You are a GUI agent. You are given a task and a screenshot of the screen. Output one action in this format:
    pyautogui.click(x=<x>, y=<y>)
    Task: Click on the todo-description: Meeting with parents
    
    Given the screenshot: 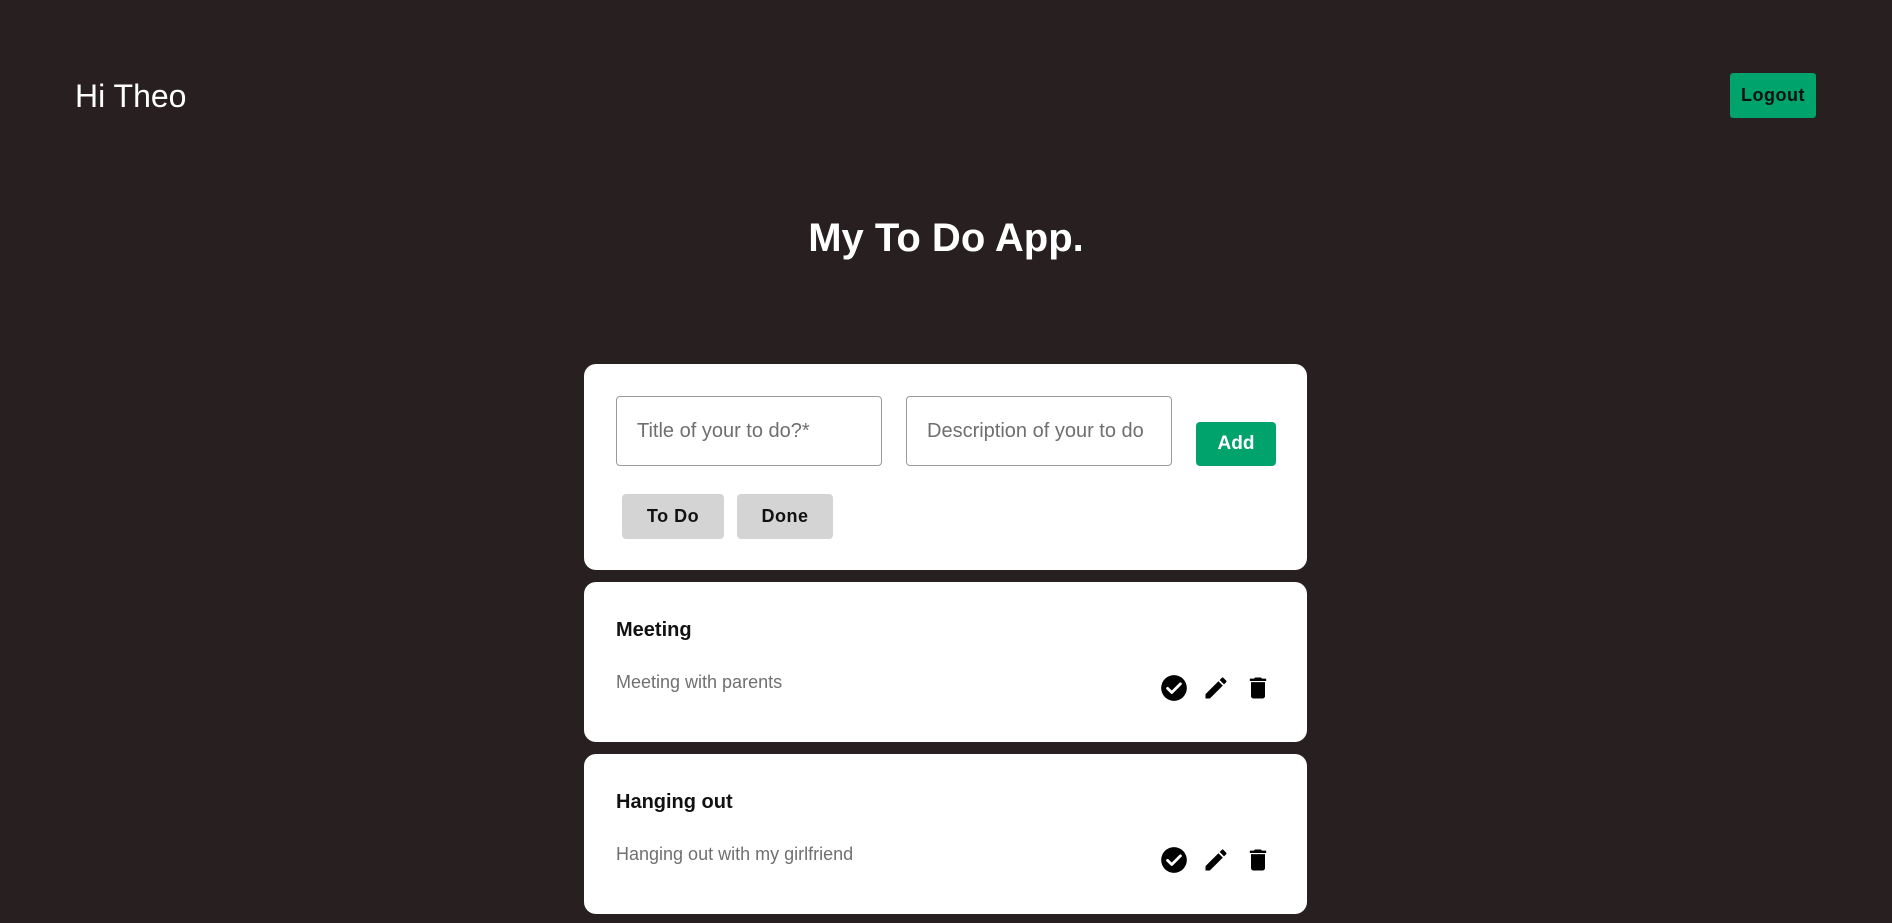 What is the action you would take?
    pyautogui.click(x=699, y=682)
    